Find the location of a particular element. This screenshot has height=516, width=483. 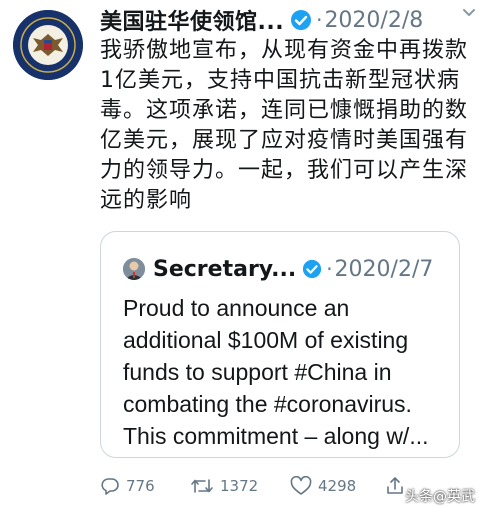

retweet-count: 1372 is located at coordinates (239, 486).